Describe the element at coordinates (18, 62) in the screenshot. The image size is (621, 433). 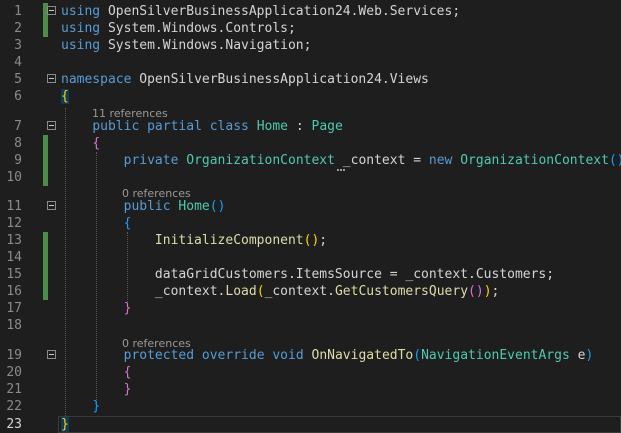
I see `line-number: 4` at that location.